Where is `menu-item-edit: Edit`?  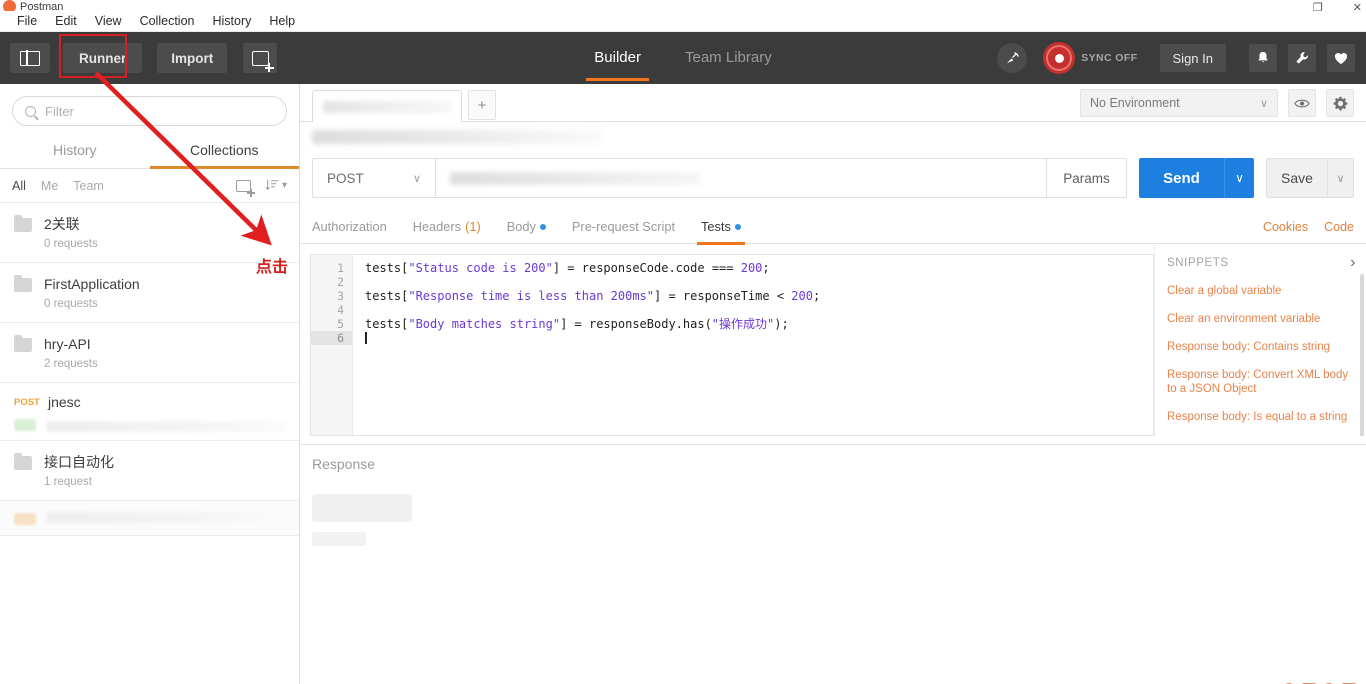
menu-item-edit: Edit is located at coordinates (66, 21).